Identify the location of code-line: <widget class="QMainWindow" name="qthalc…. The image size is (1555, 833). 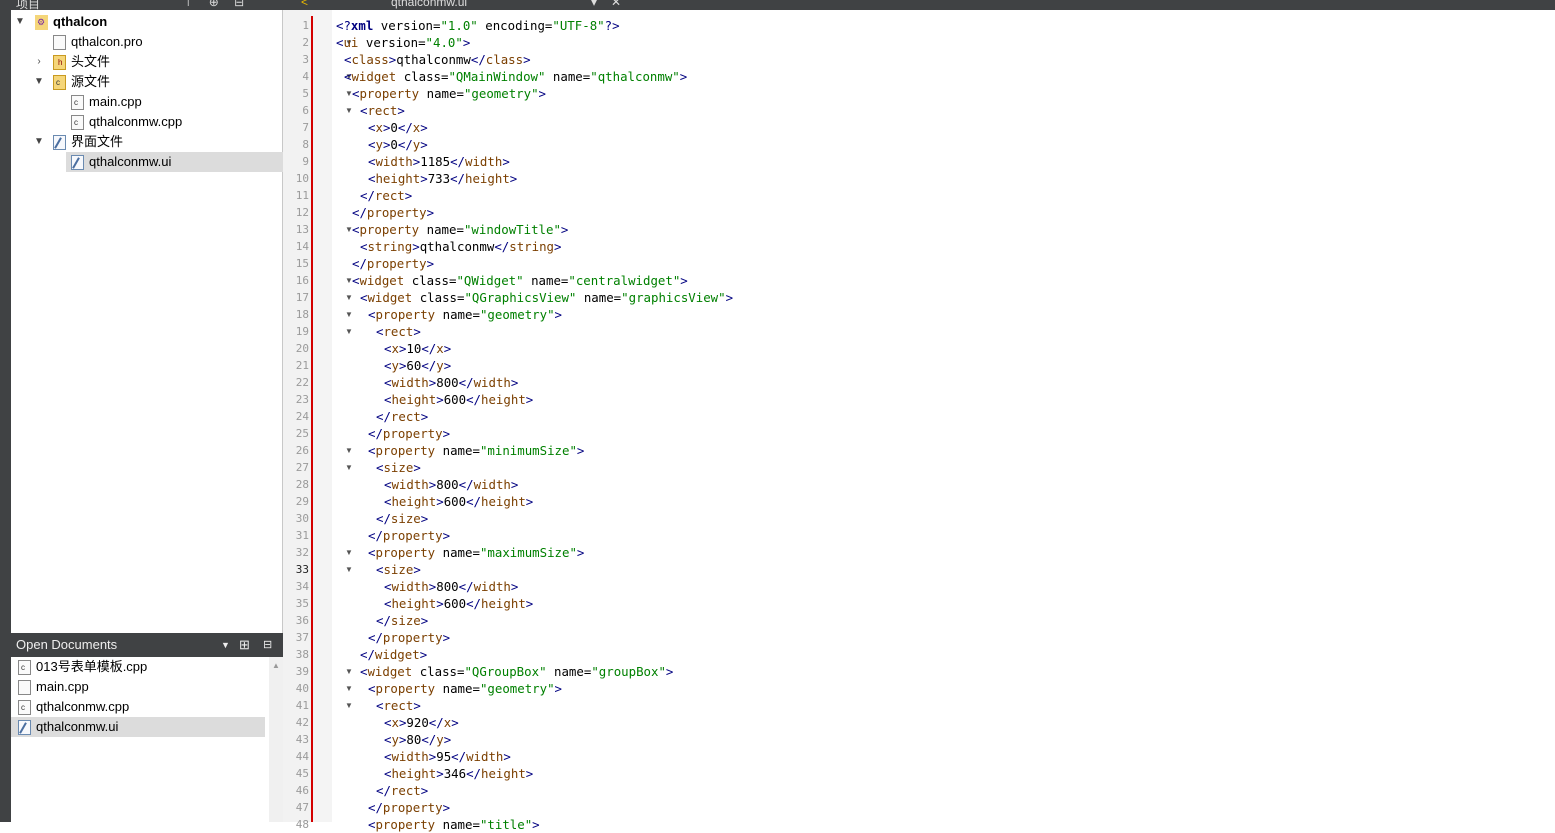
(511, 76).